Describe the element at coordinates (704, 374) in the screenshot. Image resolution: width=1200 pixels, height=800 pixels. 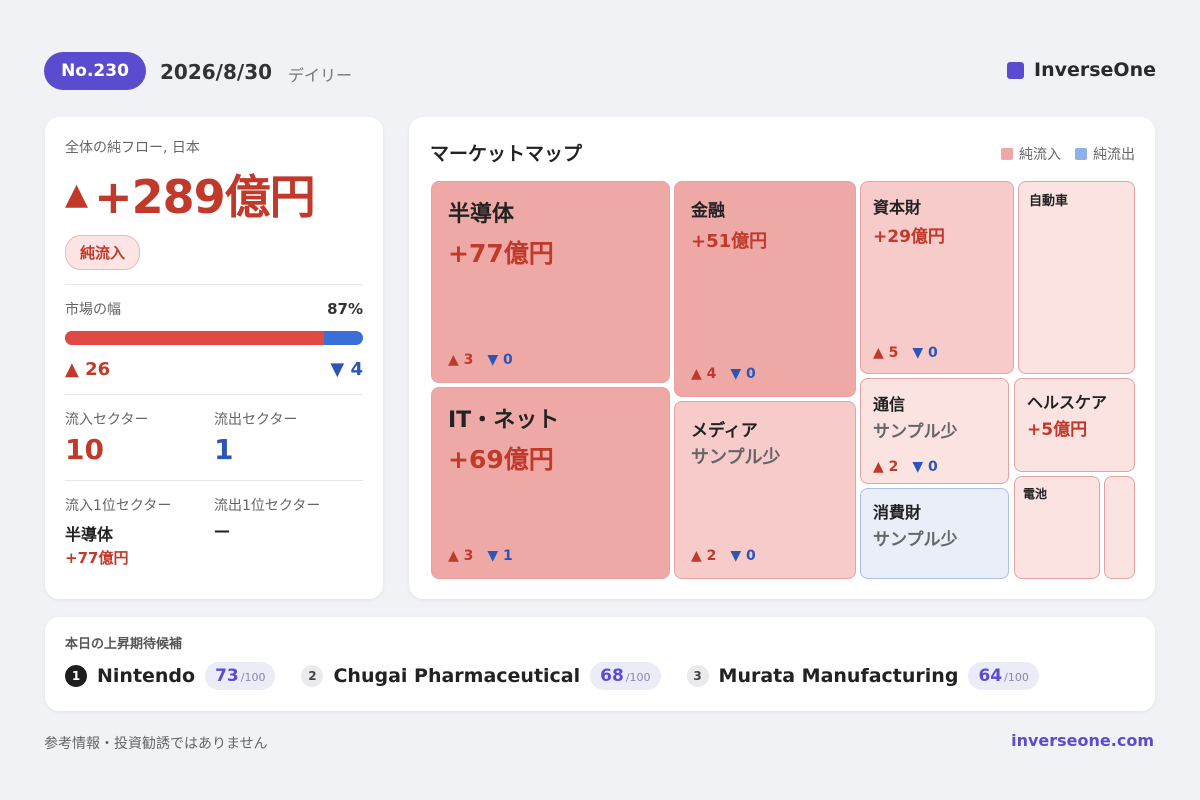
I see `sector-tile-up: ▲ 4` at that location.